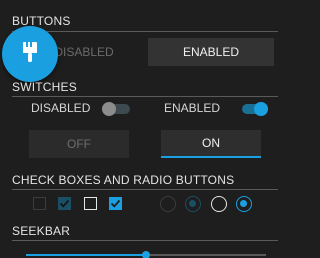  What do you see at coordinates (145, 189) in the screenshot?
I see `checks-divider` at bounding box center [145, 189].